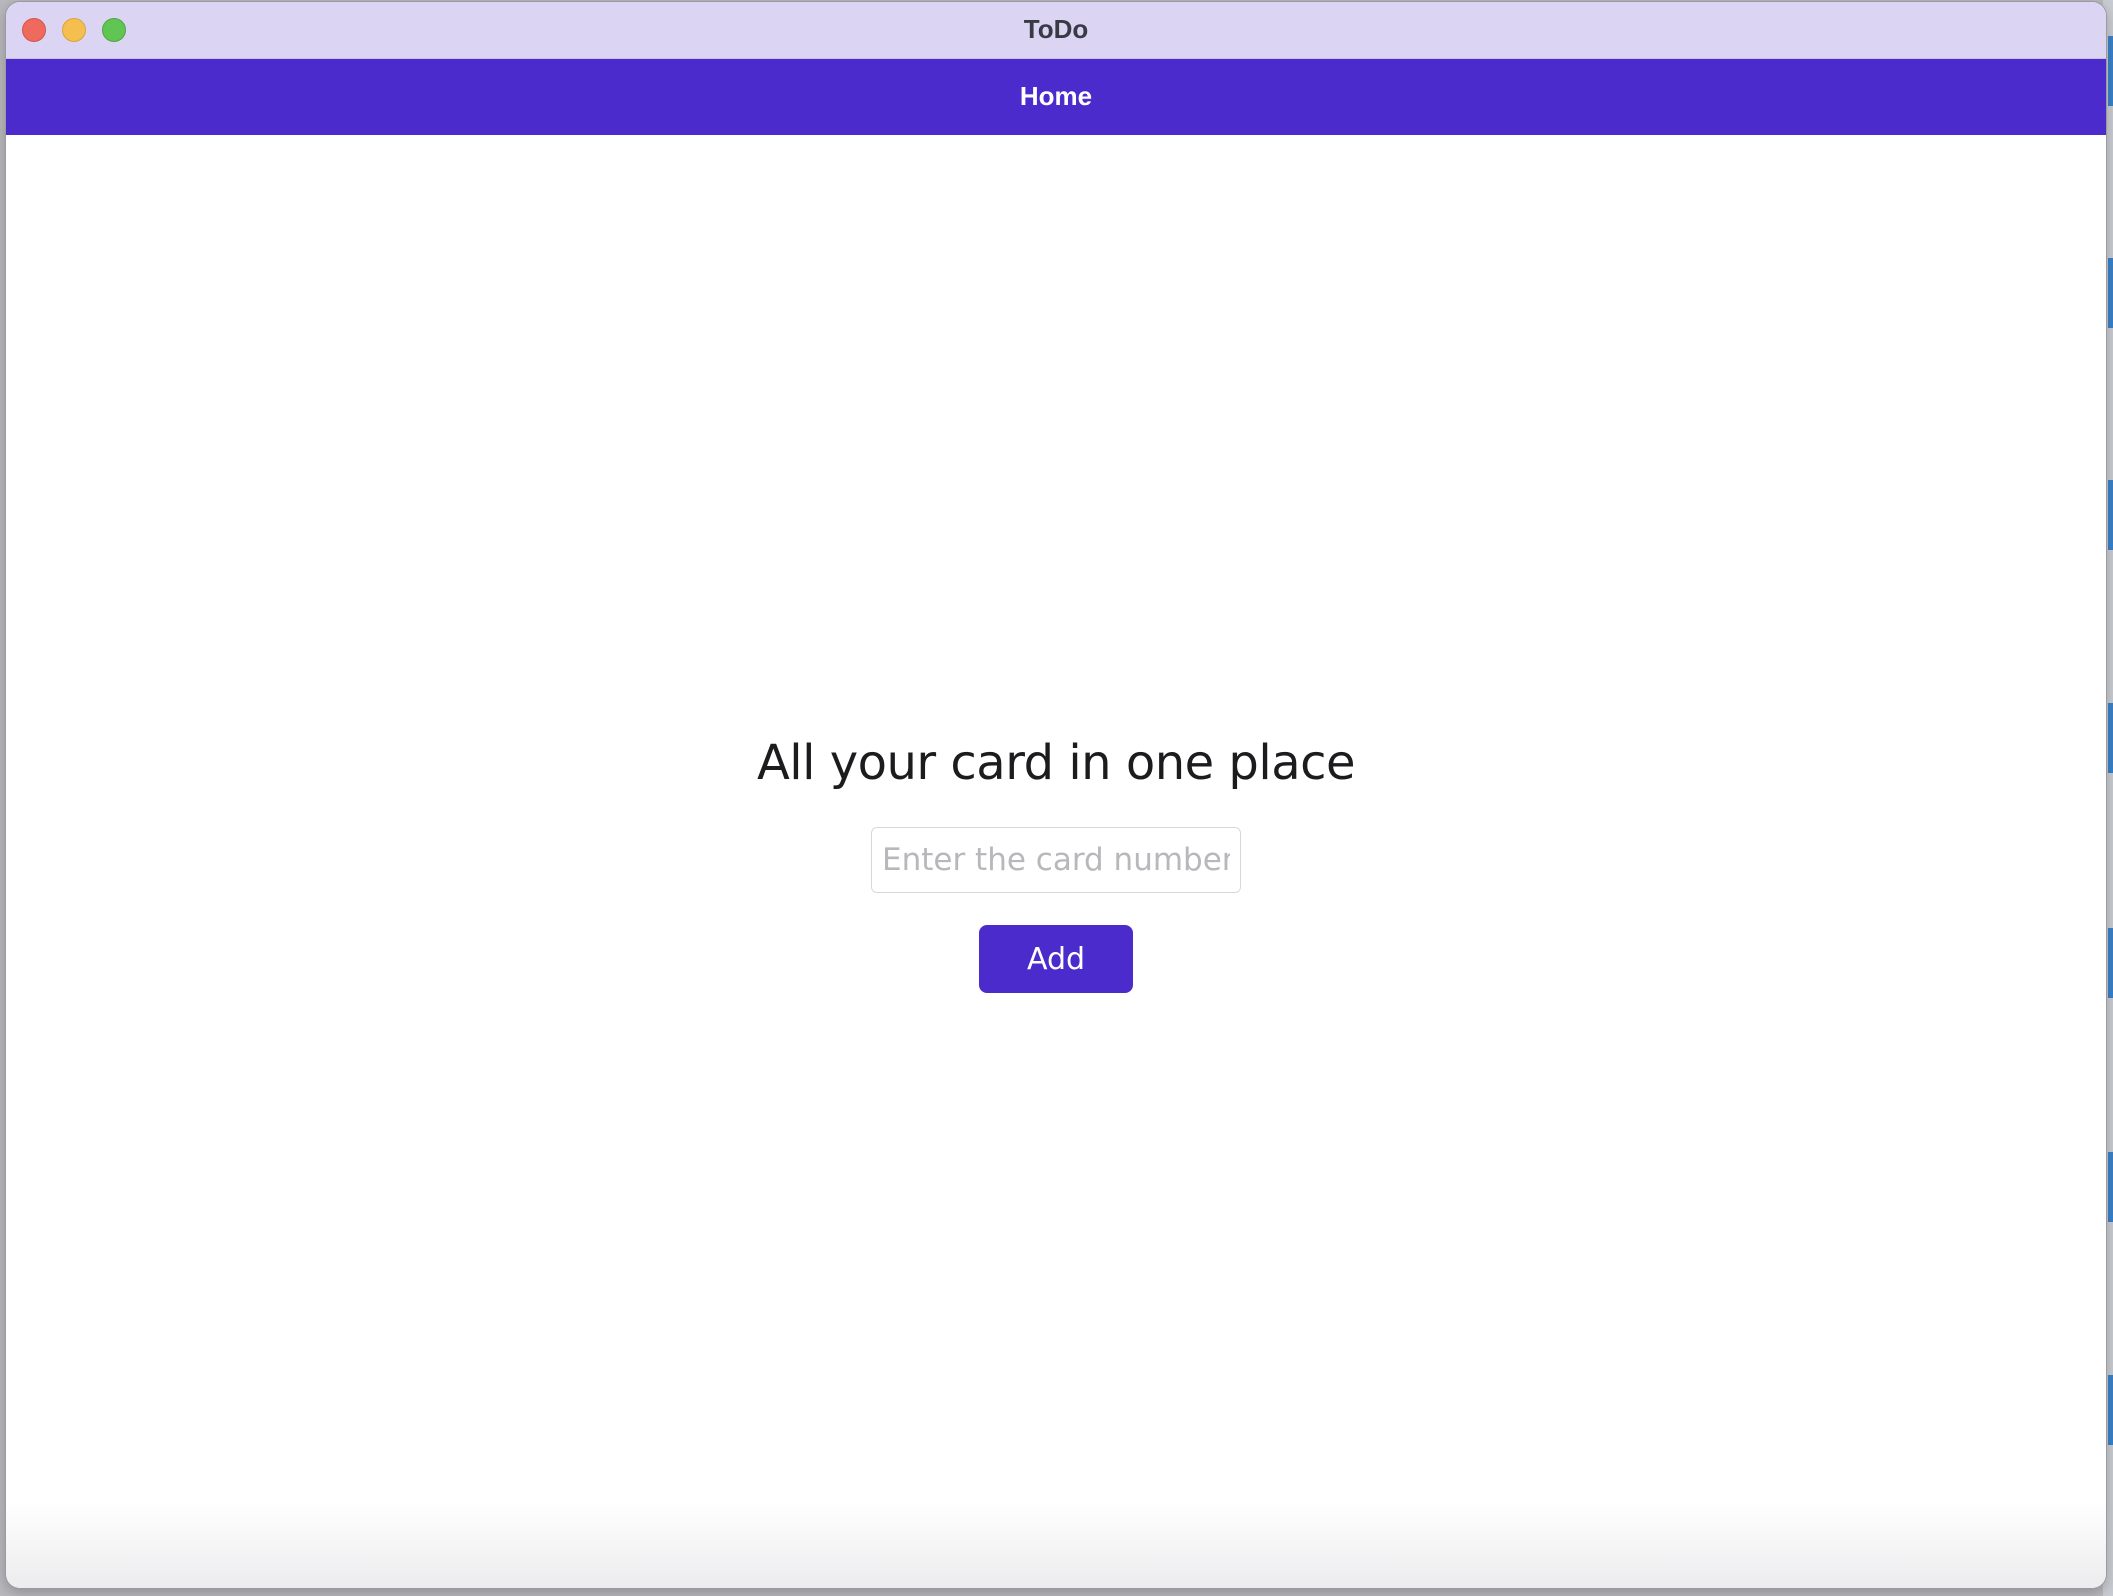 The width and height of the screenshot is (2113, 1596). What do you see at coordinates (1056, 763) in the screenshot?
I see `page-heading: All your card in one place` at bounding box center [1056, 763].